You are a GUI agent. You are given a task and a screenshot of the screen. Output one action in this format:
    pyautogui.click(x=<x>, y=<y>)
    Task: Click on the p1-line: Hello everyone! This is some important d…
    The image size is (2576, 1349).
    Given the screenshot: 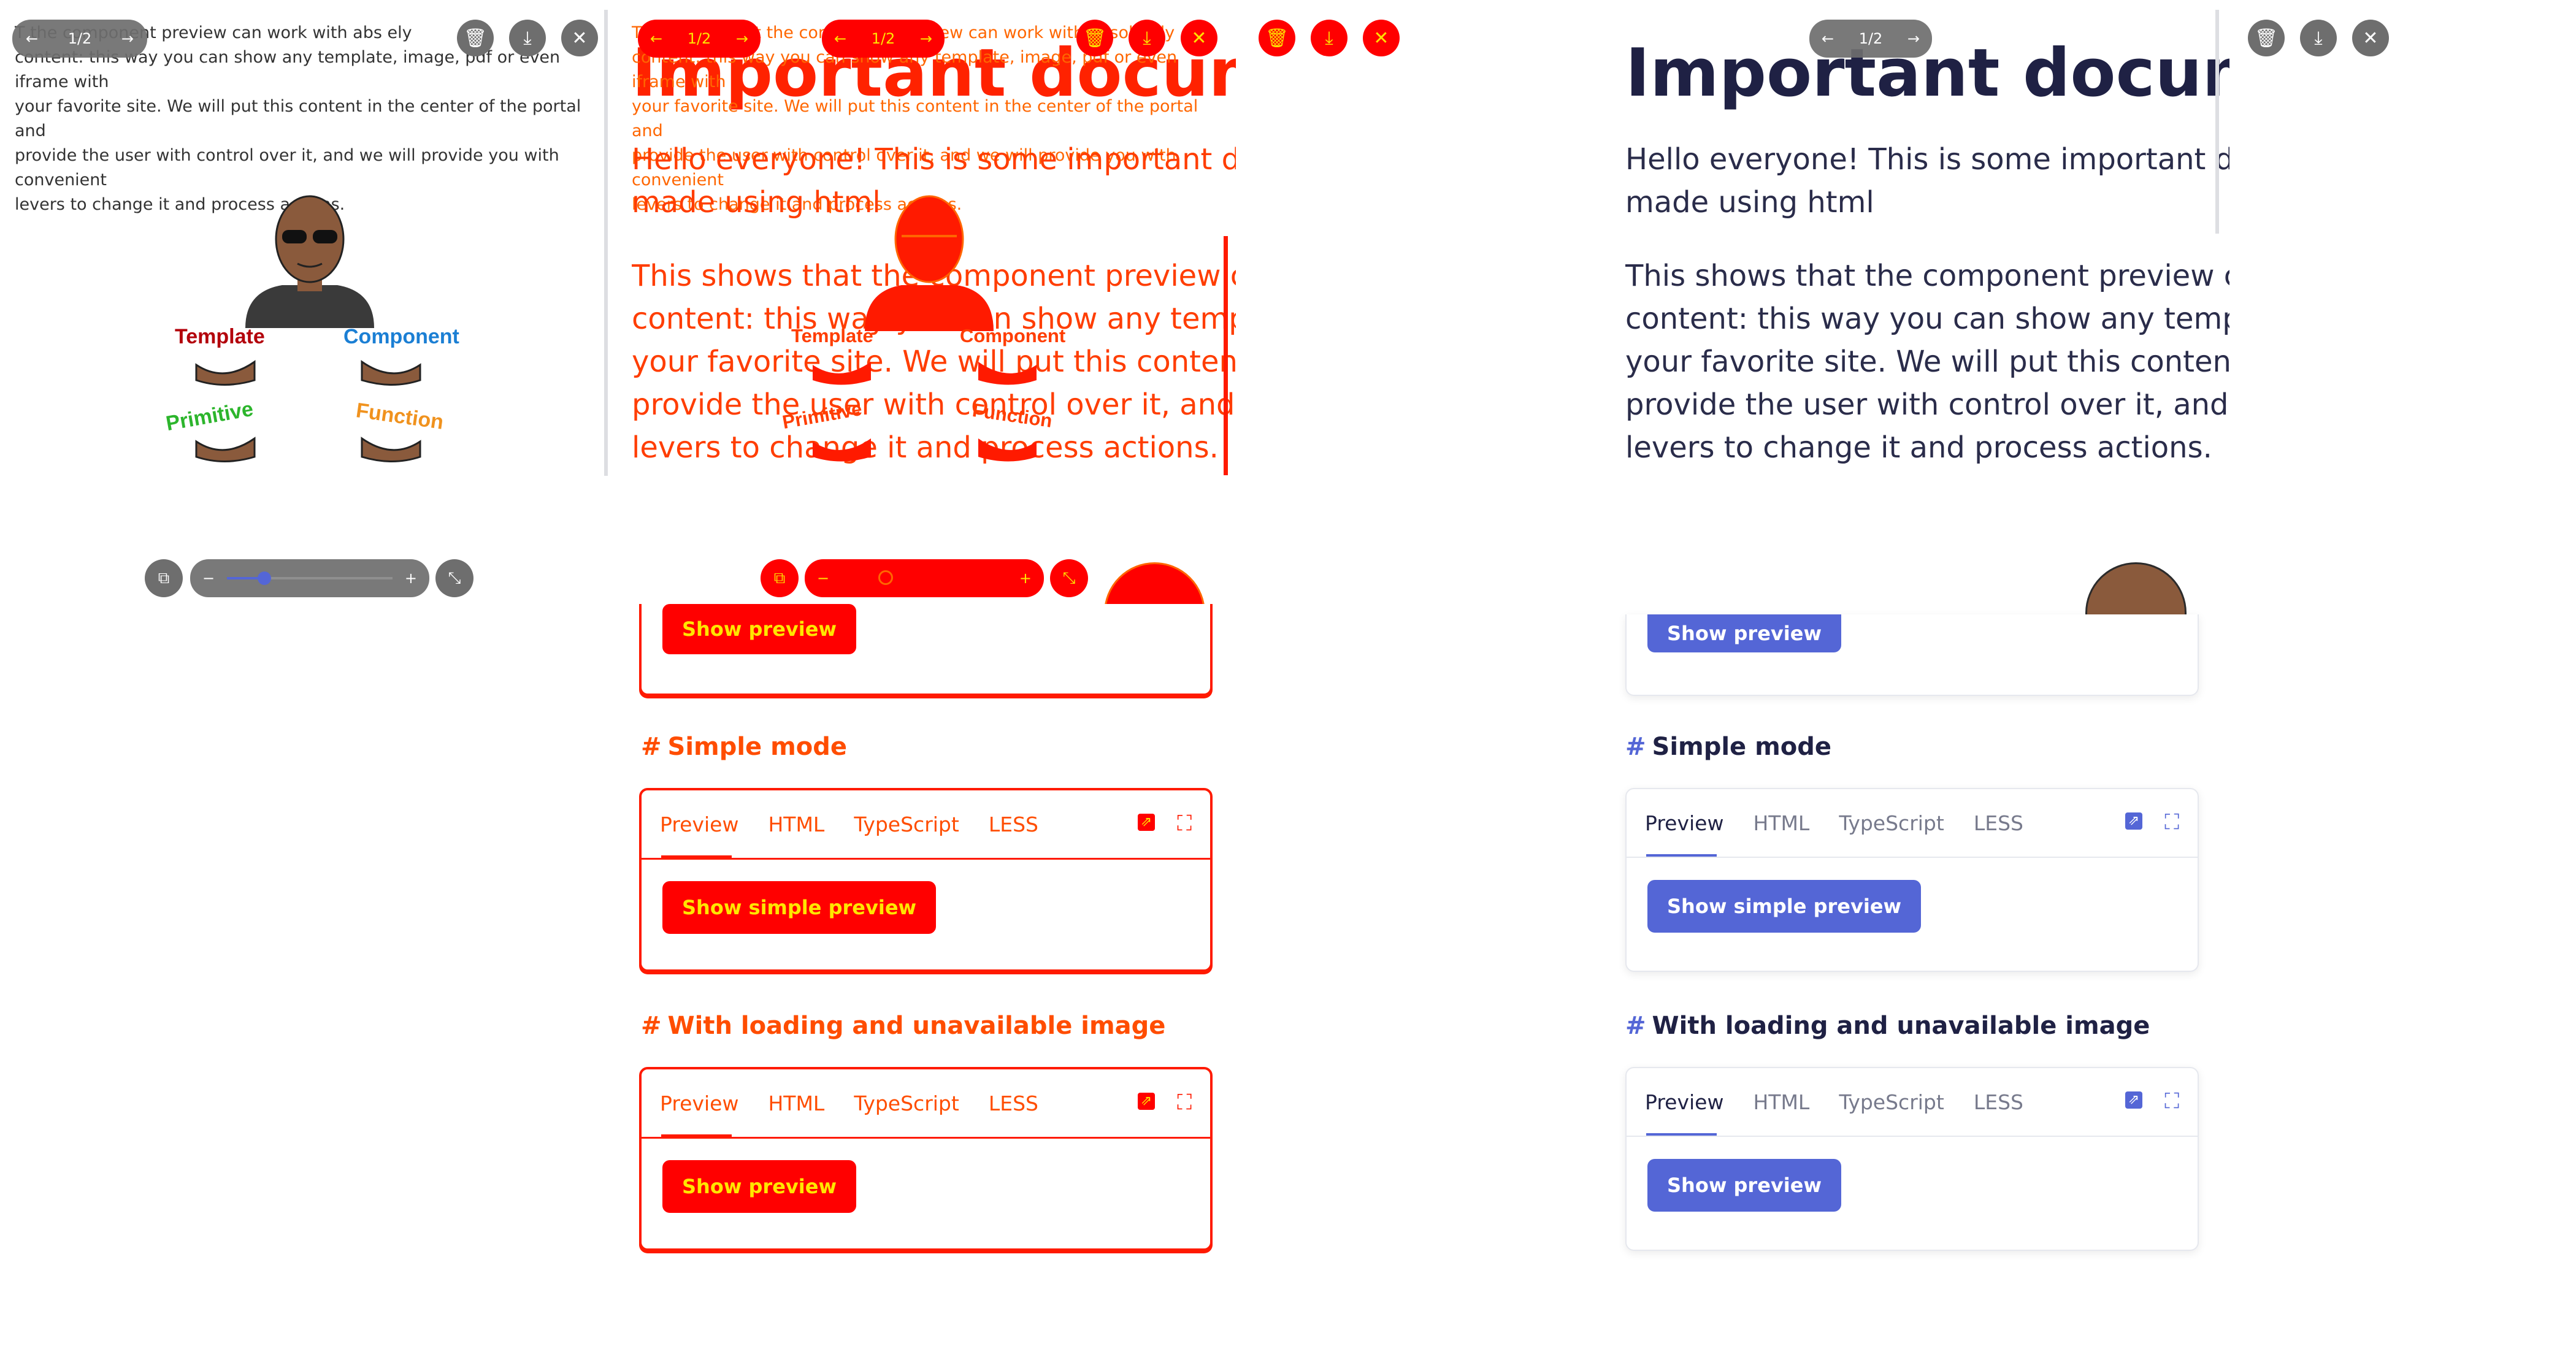 What is the action you would take?
    pyautogui.click(x=1927, y=159)
    